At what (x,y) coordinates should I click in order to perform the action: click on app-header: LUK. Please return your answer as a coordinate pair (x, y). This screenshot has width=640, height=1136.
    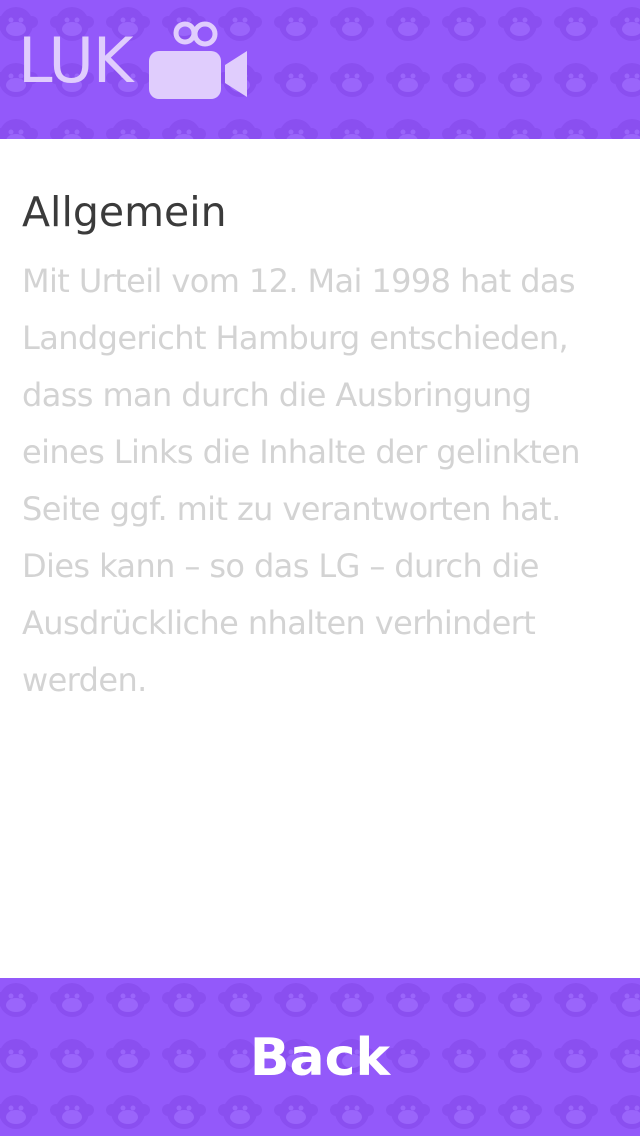
    Looking at the image, I should click on (320, 69).